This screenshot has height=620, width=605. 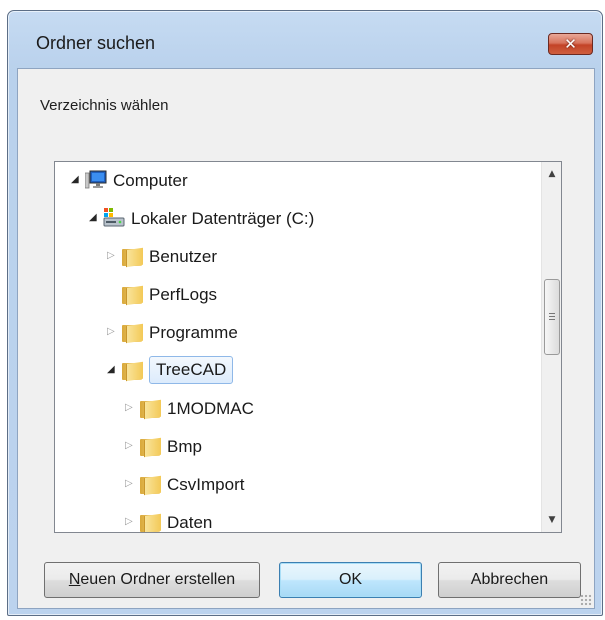 What do you see at coordinates (206, 484) in the screenshot?
I see `tree-item-label: CsvImport` at bounding box center [206, 484].